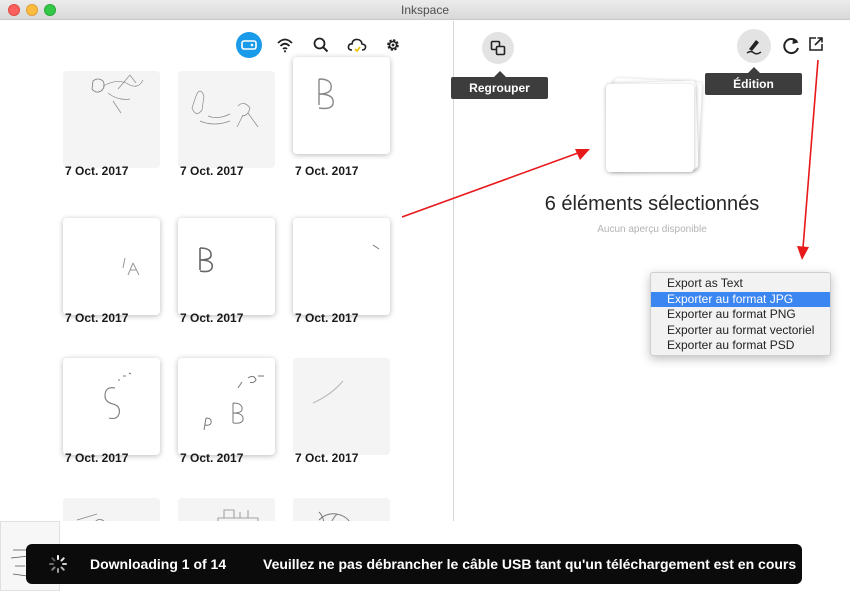  I want to click on share-icon, so click(816, 44).